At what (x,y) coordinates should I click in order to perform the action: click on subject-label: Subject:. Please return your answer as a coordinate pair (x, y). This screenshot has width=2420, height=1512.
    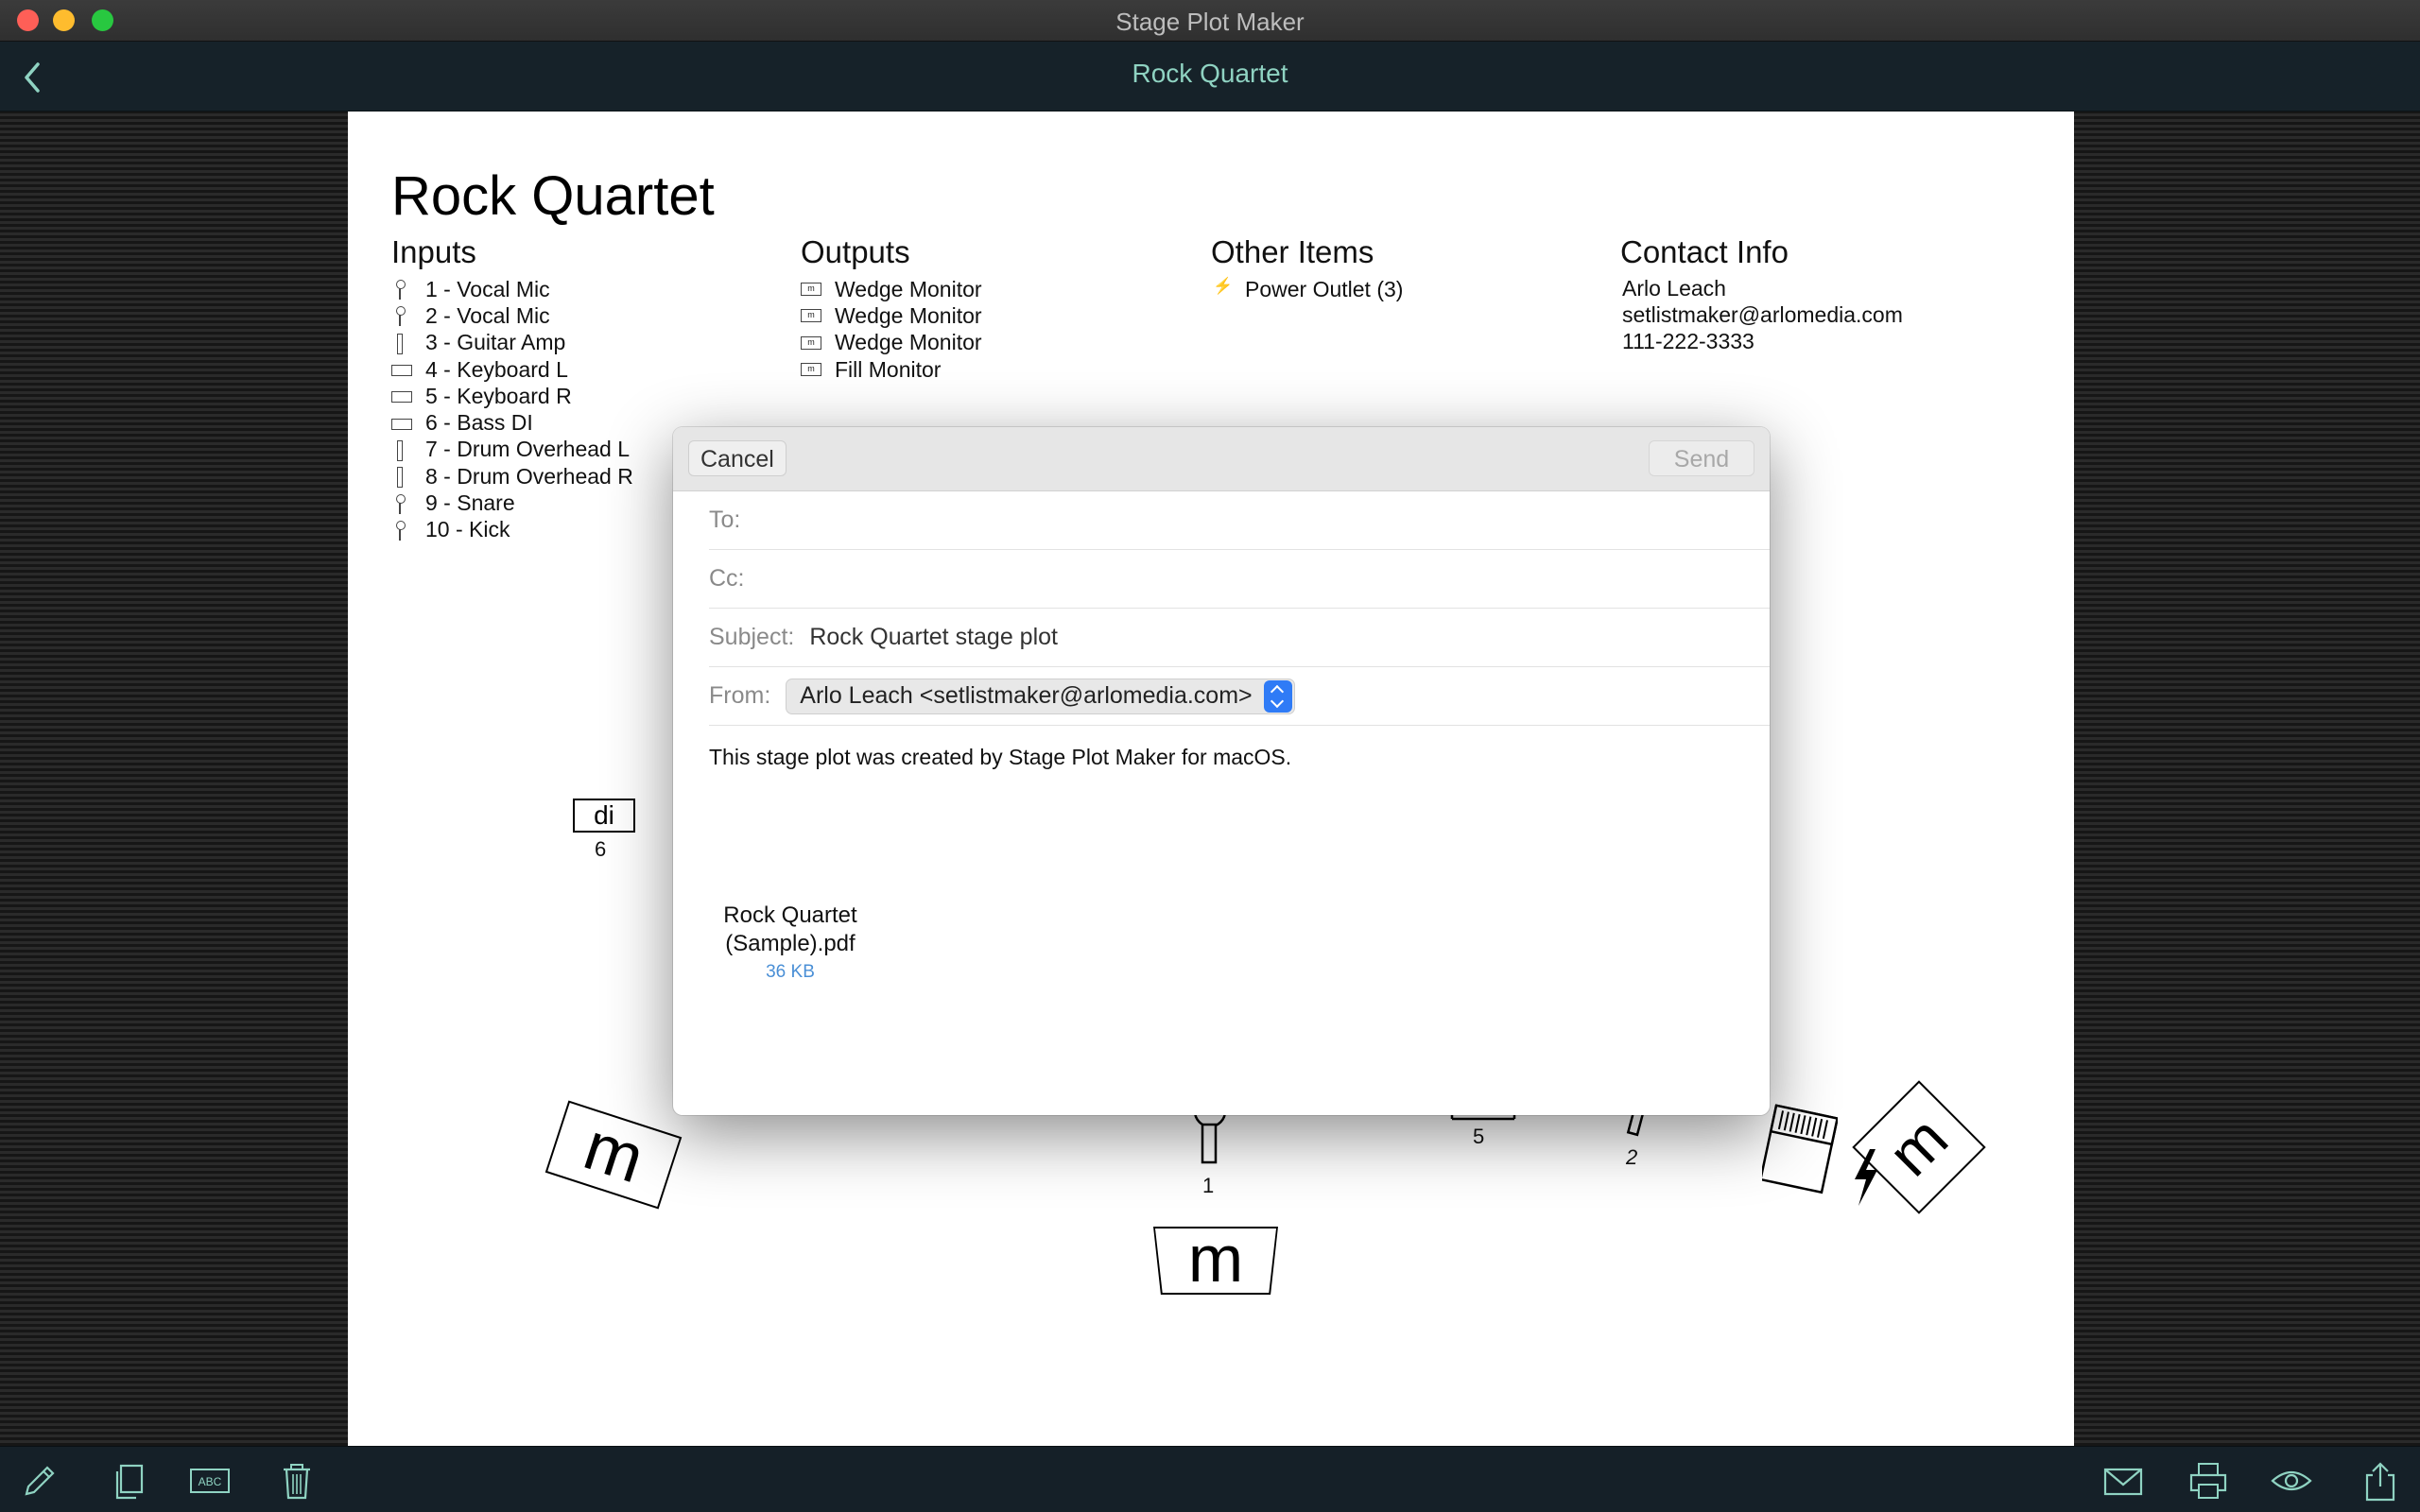
    Looking at the image, I should click on (752, 637).